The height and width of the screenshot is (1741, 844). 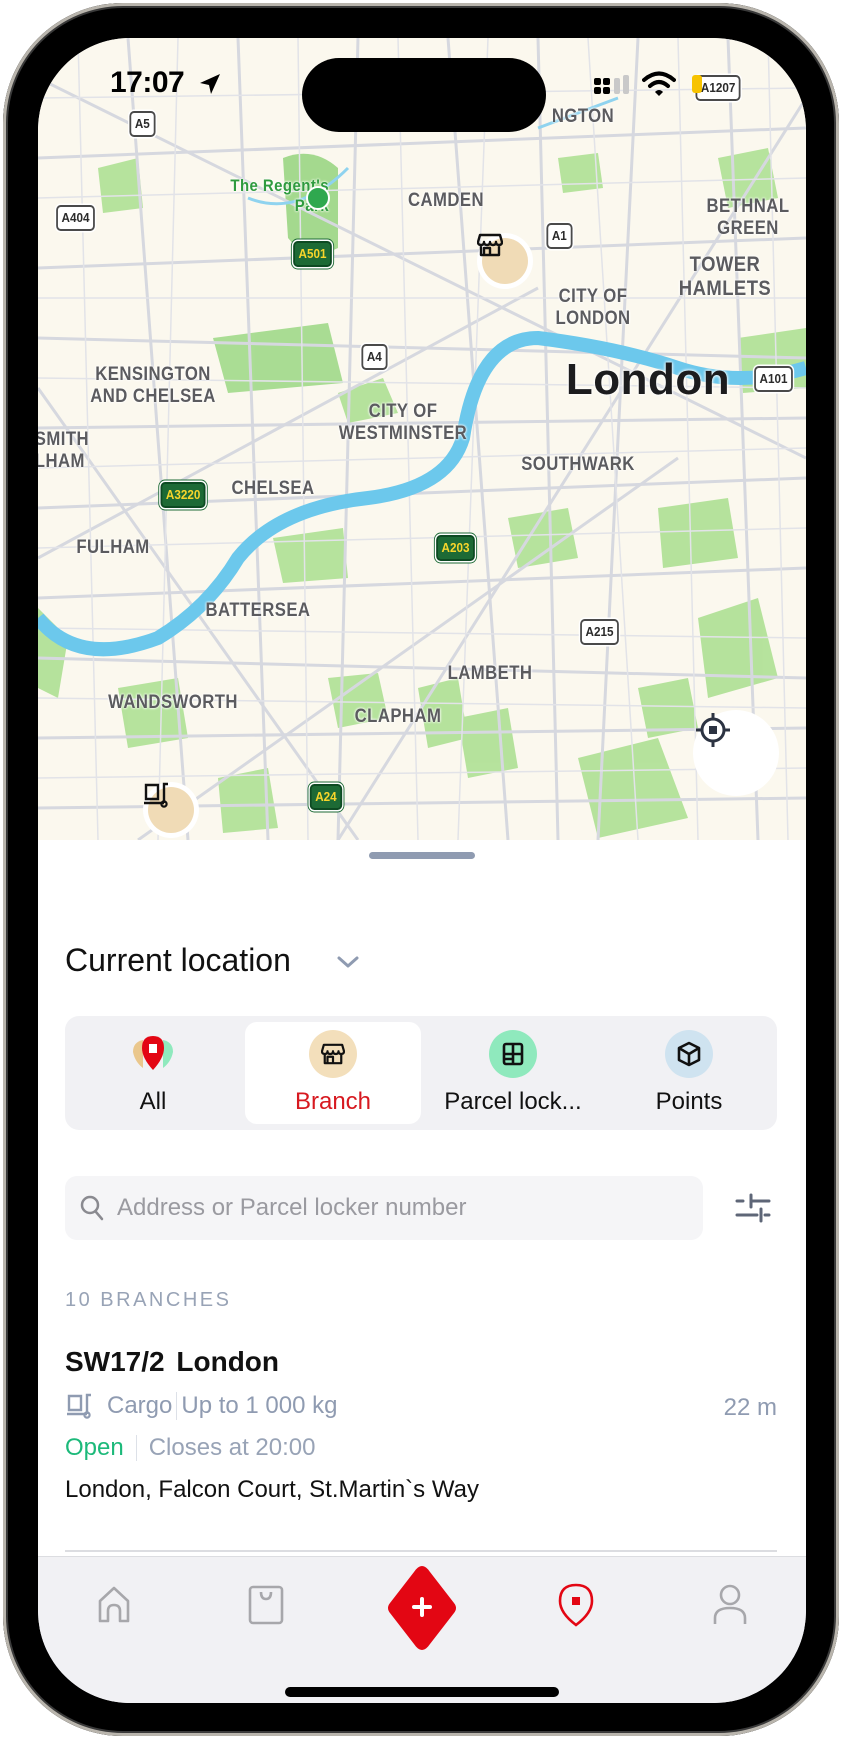 What do you see at coordinates (446, 200) in the screenshot?
I see `map-label-camden: CAMDEN` at bounding box center [446, 200].